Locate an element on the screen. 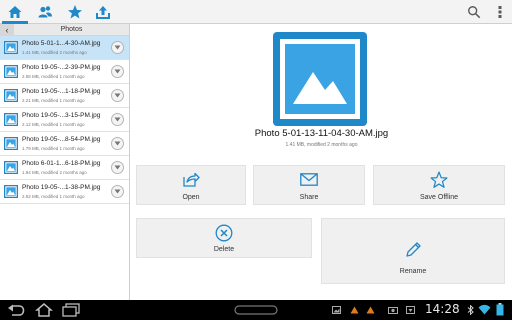  overflow-menu-icon is located at coordinates (500, 12).